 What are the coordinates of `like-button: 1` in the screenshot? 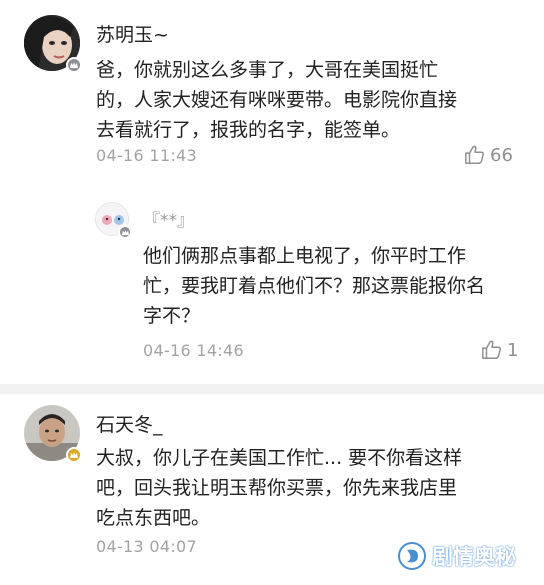 It's located at (499, 350).